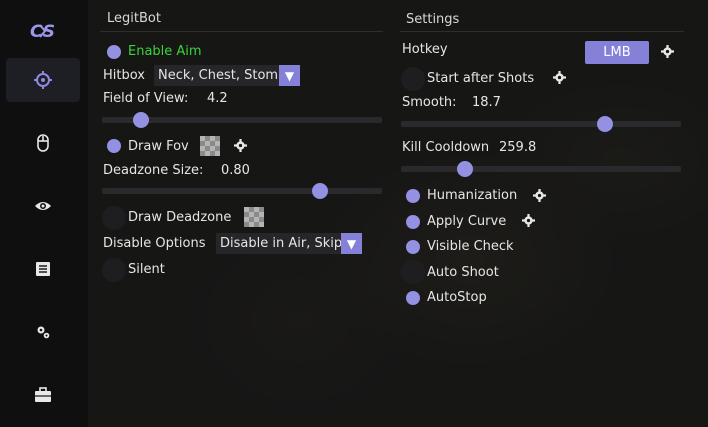  Describe the element at coordinates (446, 147) in the screenshot. I see `kill-cooldown-label: Kill Cooldown` at that location.